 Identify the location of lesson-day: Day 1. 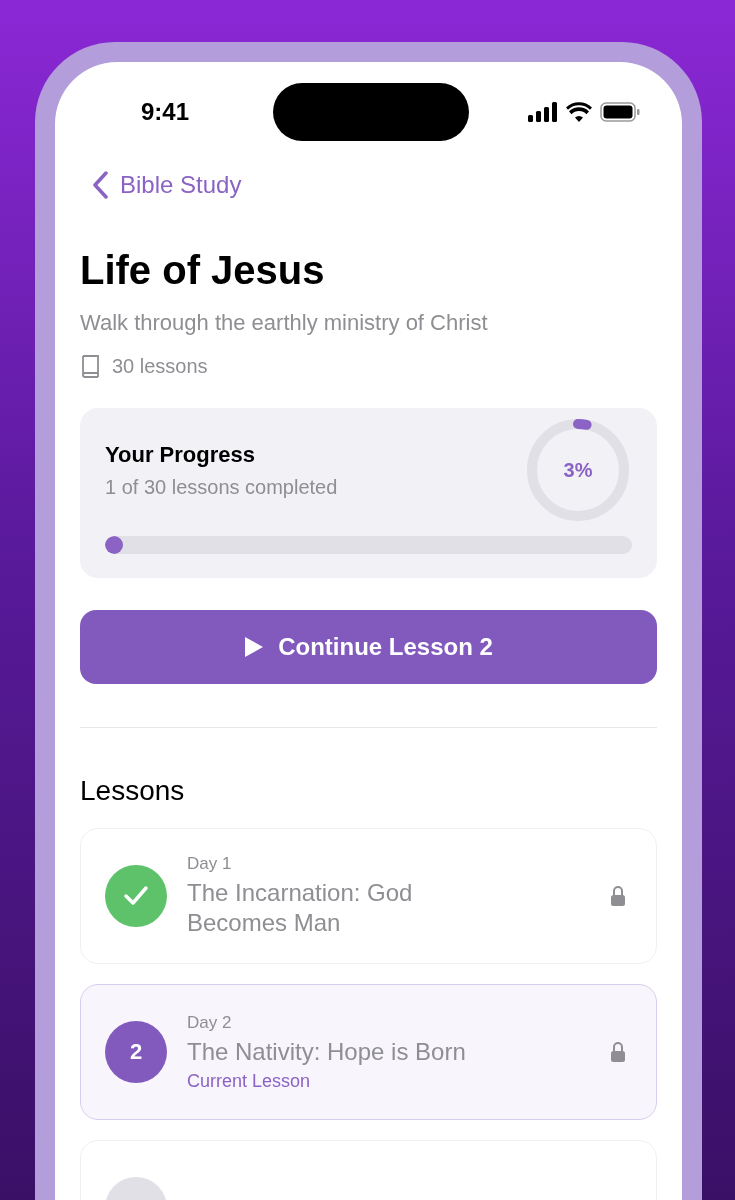
(388, 864).